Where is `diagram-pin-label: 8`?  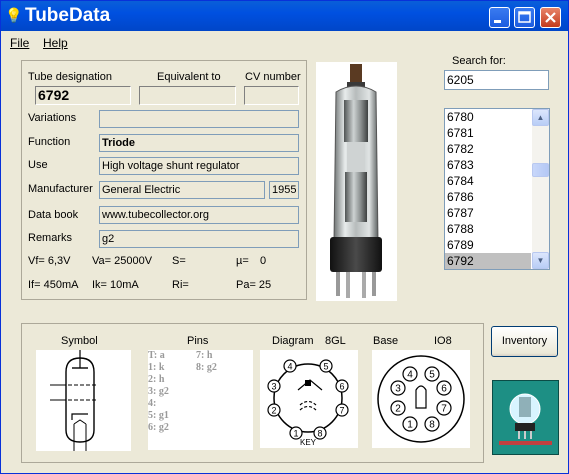
diagram-pin-label: 8 is located at coordinates (319, 434).